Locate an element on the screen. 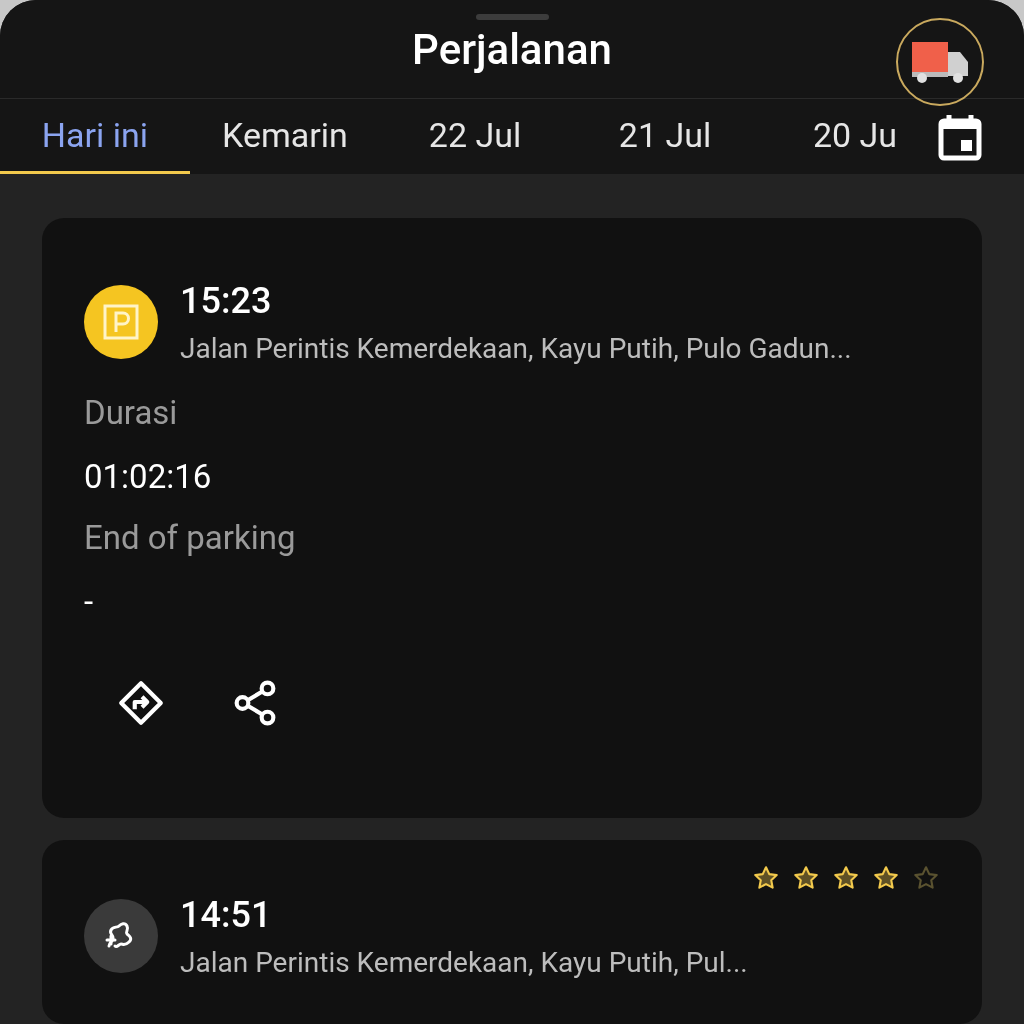  date-tab: 20 Ju is located at coordinates (855, 136).